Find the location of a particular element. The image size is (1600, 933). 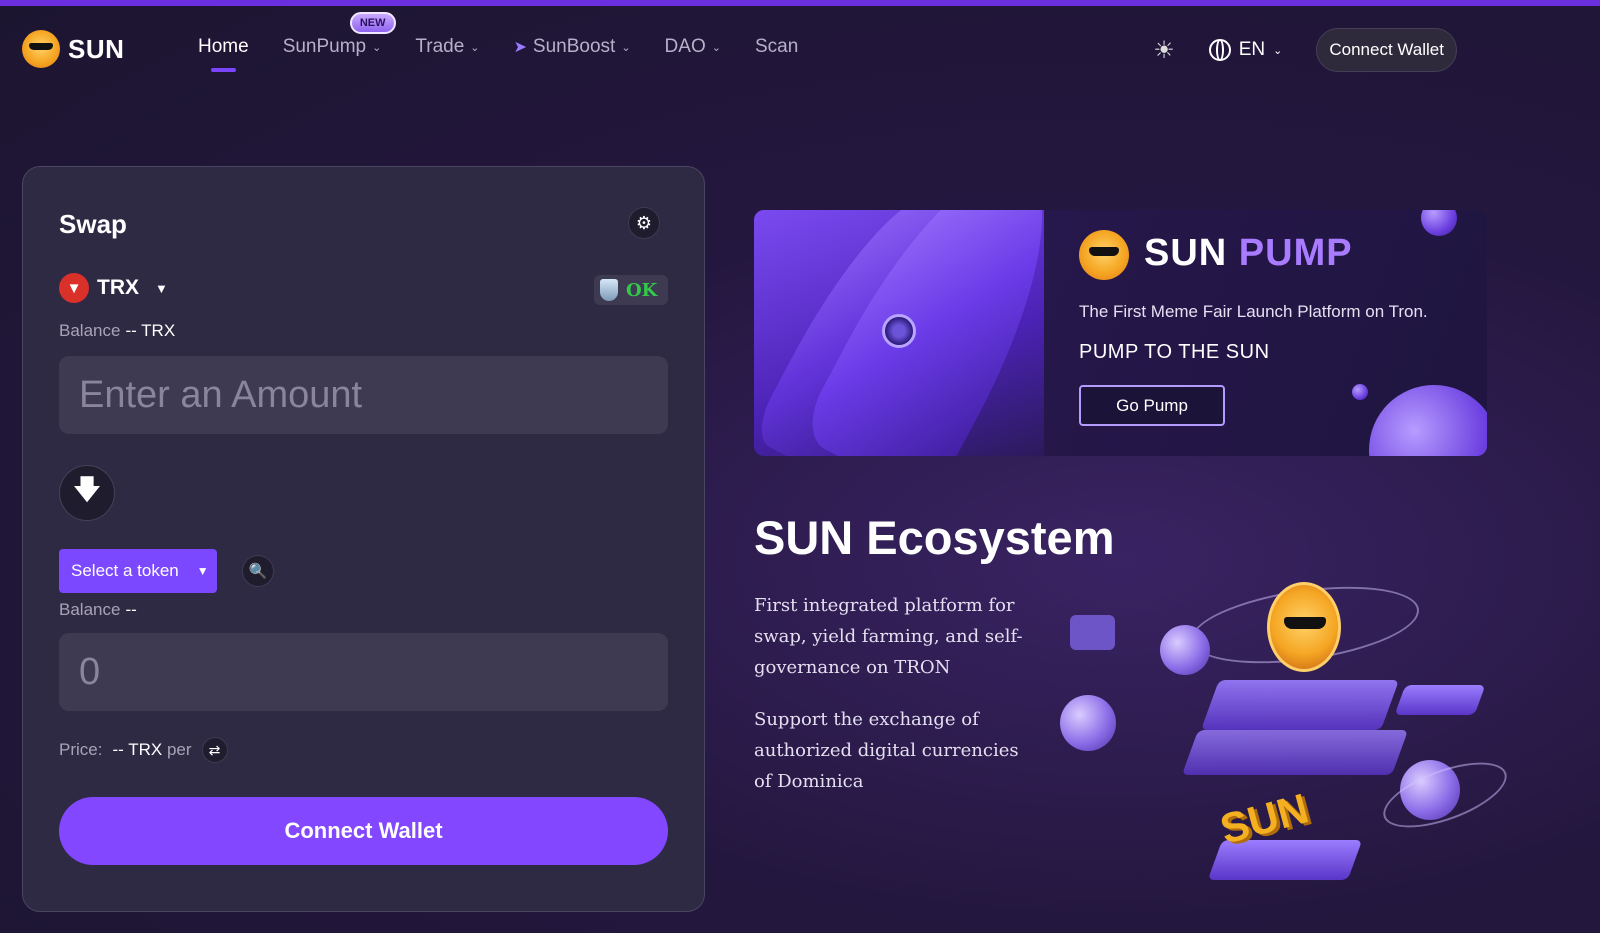

ok-label: OK is located at coordinates (642, 290).